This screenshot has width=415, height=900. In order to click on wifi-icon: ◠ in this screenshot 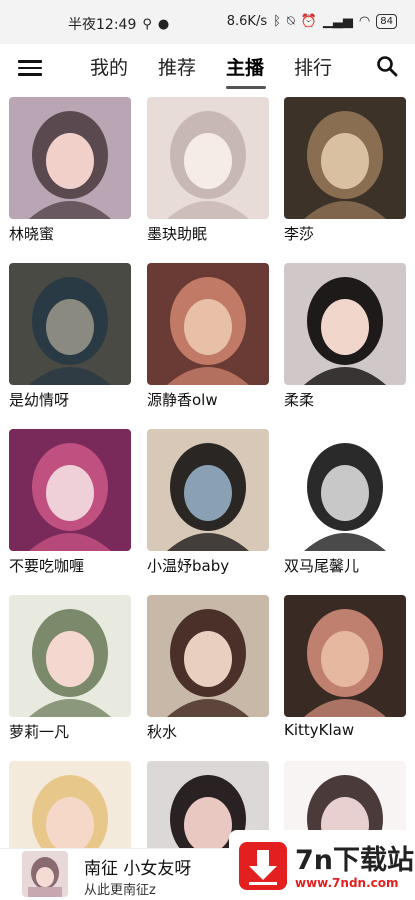, I will do `click(364, 21)`.